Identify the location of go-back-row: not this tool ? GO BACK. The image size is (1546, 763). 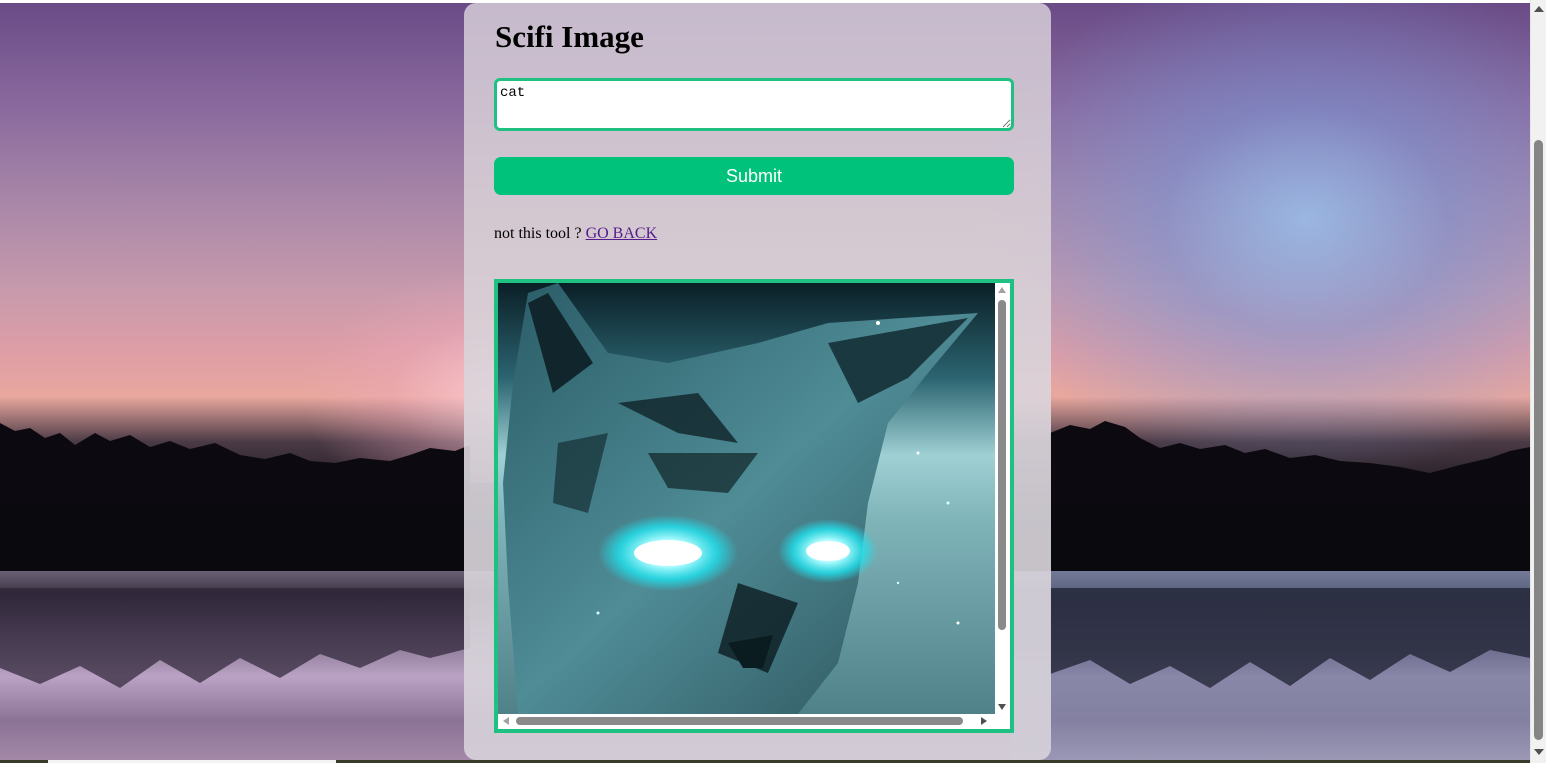
(575, 234).